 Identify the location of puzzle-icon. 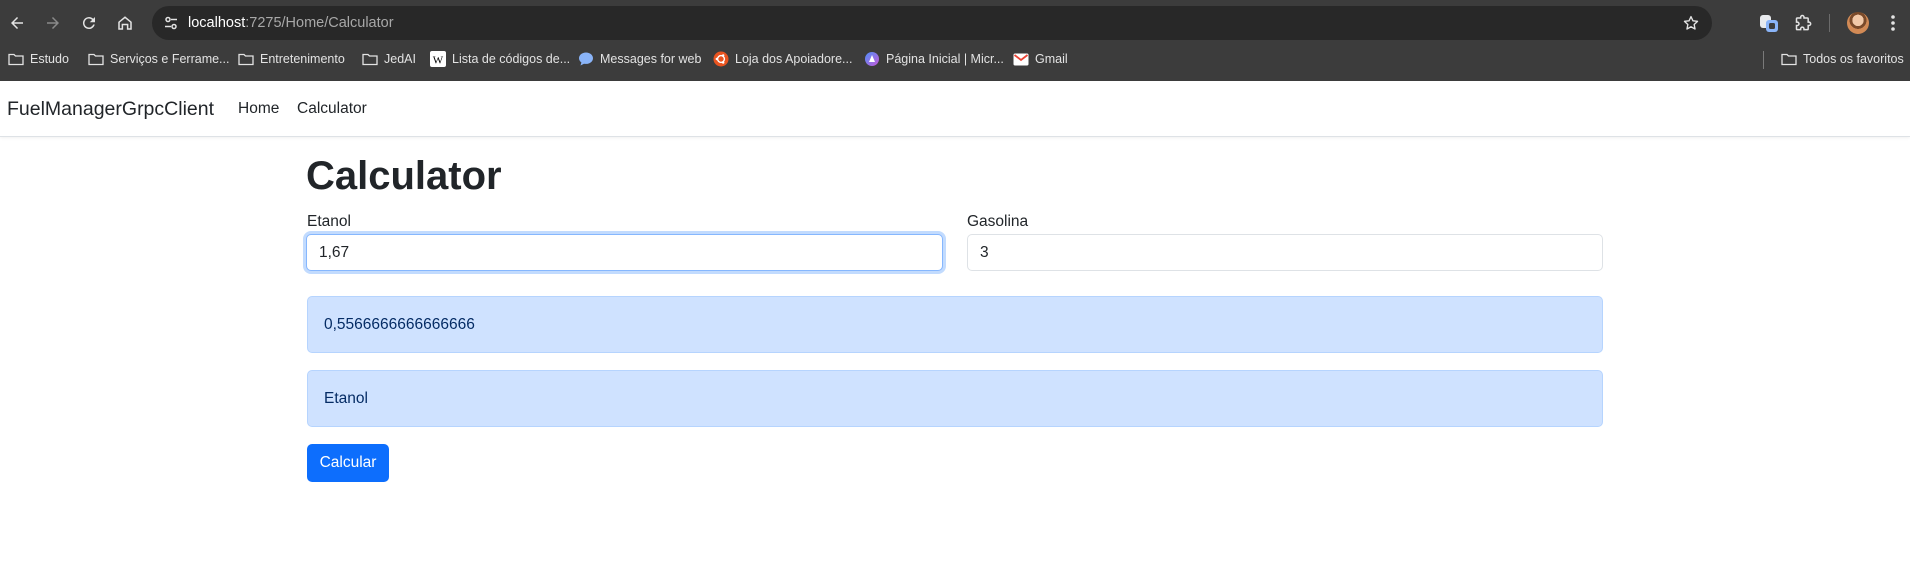
(1803, 22).